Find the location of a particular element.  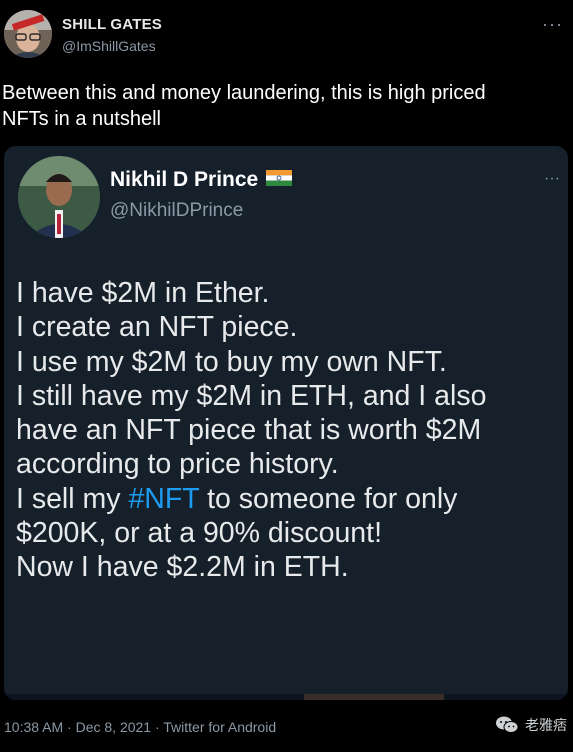

wechat-icon is located at coordinates (507, 724).